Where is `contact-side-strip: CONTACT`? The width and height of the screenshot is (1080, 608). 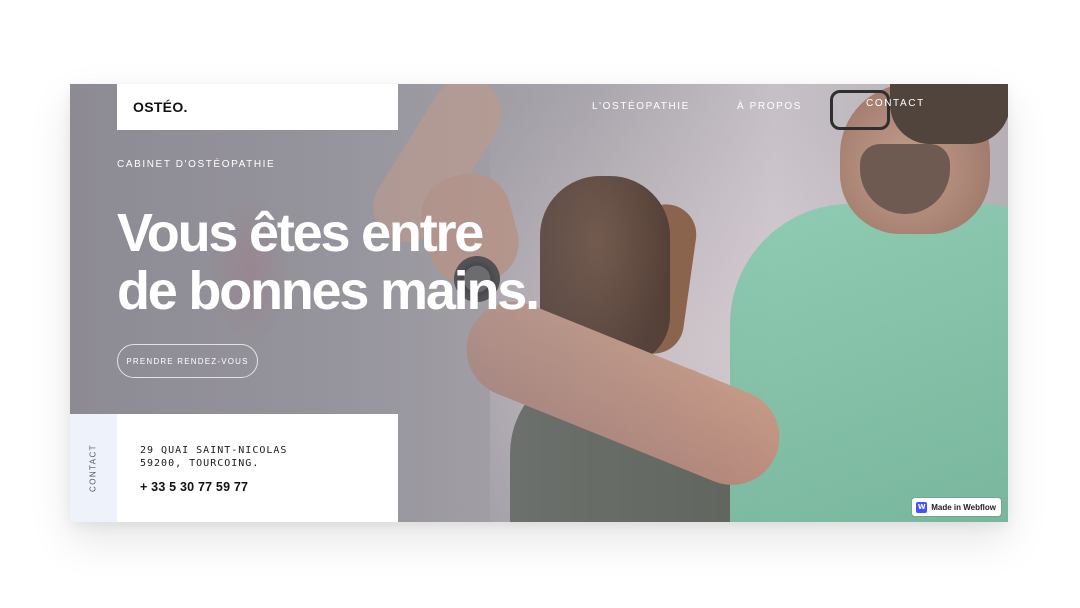
contact-side-strip: CONTACT is located at coordinates (93, 468).